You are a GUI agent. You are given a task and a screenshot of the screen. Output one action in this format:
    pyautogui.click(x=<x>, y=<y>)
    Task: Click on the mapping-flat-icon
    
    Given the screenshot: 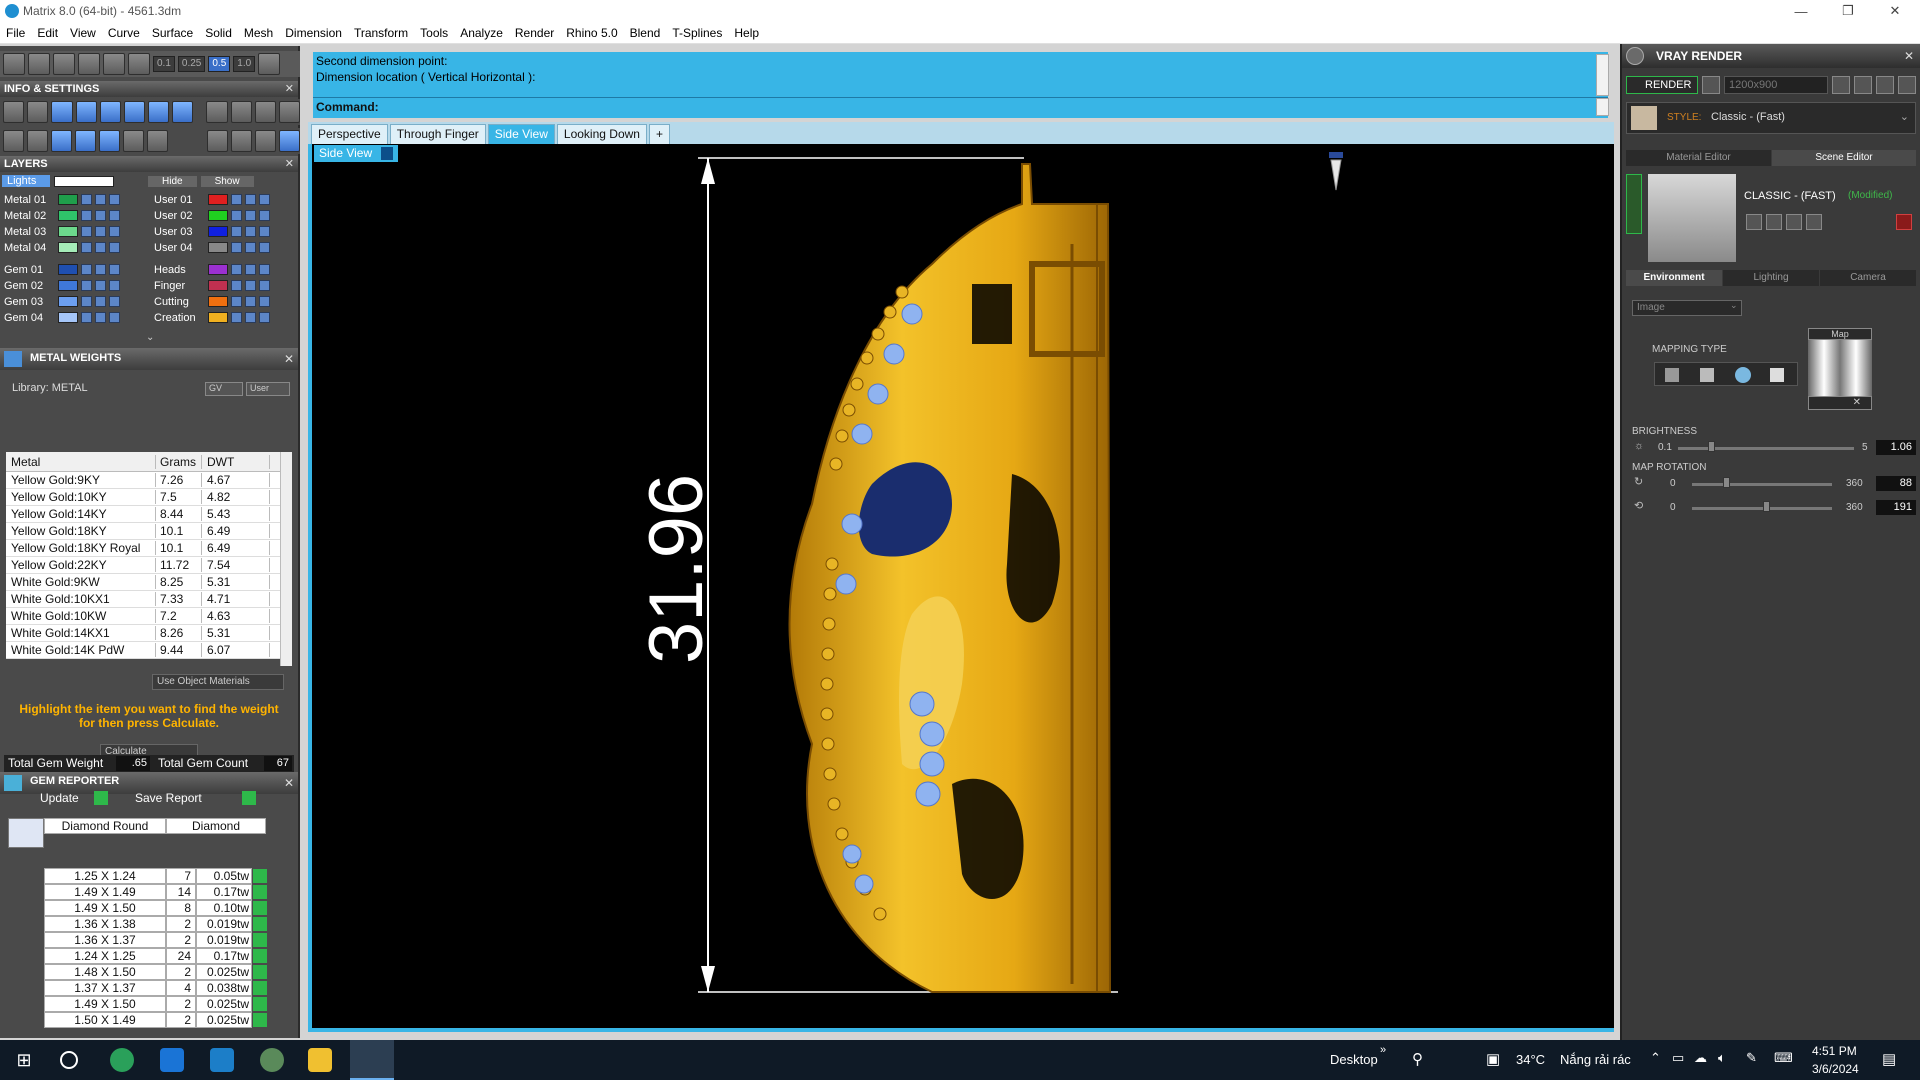 What is the action you would take?
    pyautogui.click(x=1672, y=375)
    